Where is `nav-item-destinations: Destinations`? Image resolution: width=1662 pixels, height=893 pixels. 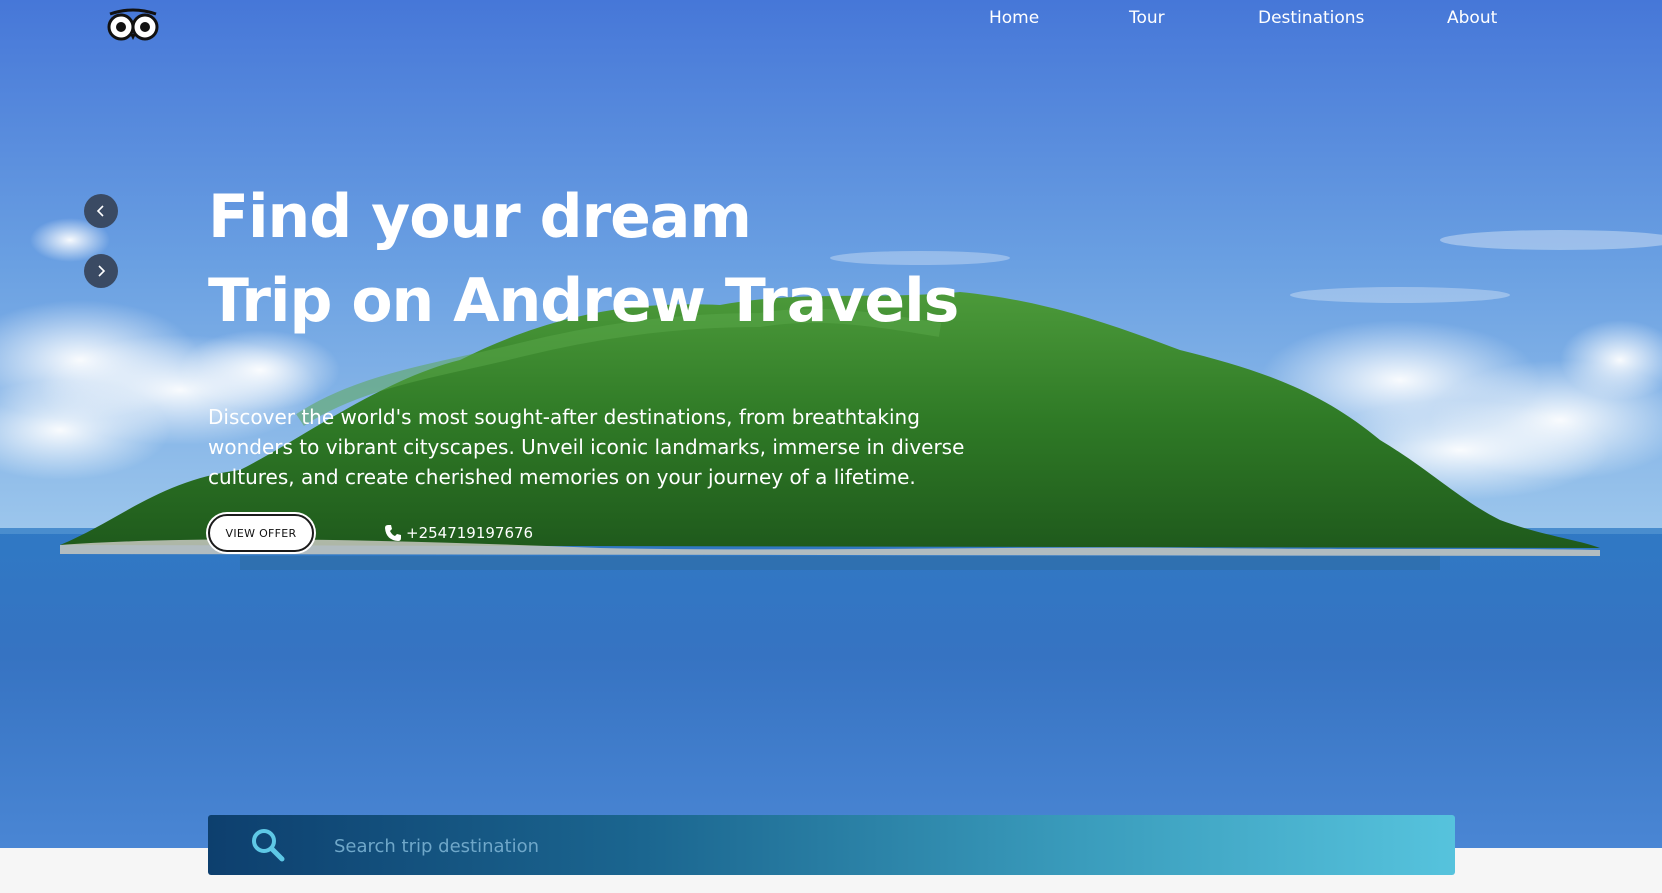 nav-item-destinations: Destinations is located at coordinates (1311, 18).